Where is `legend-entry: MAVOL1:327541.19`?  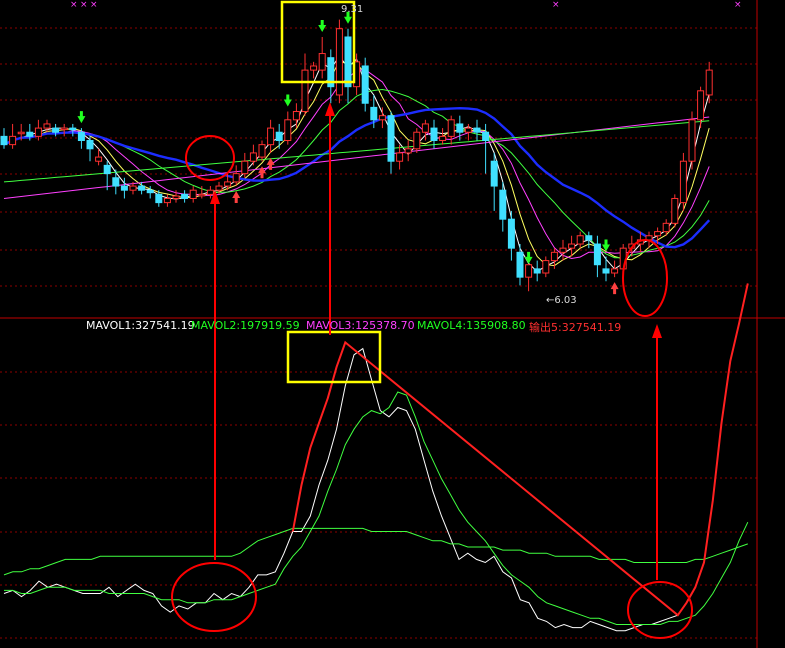 legend-entry: MAVOL1:327541.19 is located at coordinates (140, 325).